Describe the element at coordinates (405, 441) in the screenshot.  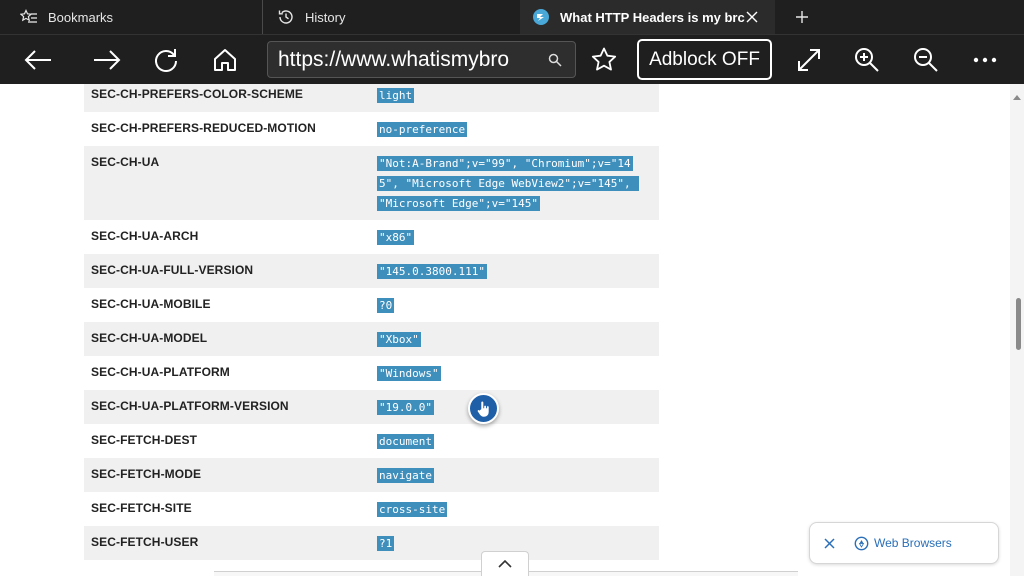
I see `header-value: document` at that location.